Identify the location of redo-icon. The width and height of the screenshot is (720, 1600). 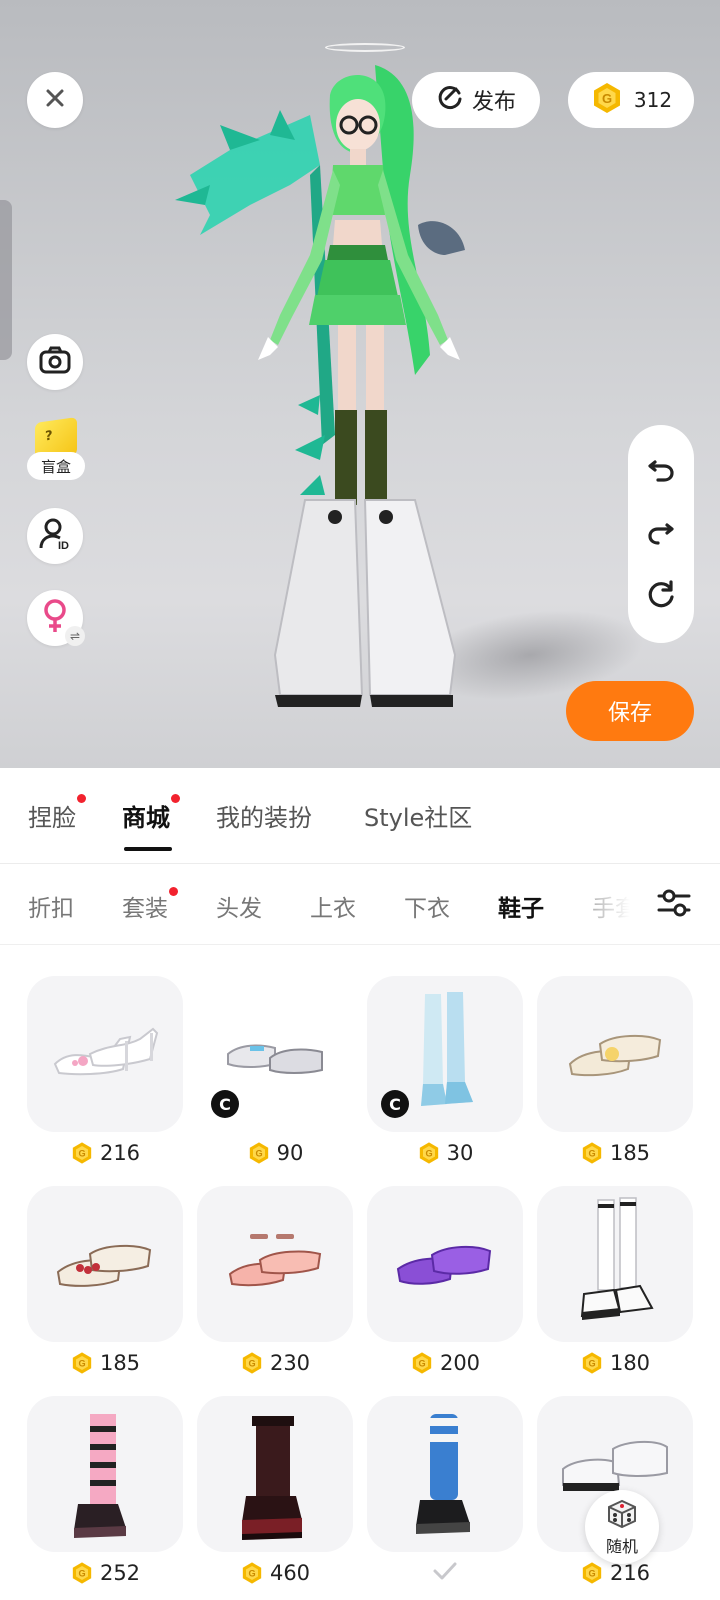
(661, 534).